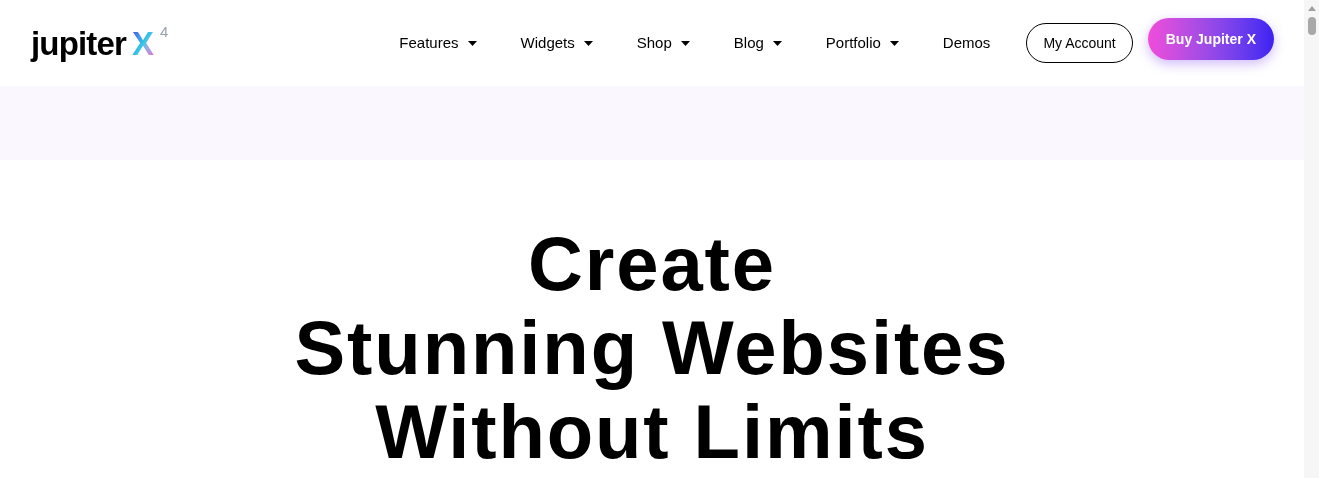 This screenshot has width=1319, height=478. Describe the element at coordinates (79, 43) in the screenshot. I see `logo-text: jupiter` at that location.